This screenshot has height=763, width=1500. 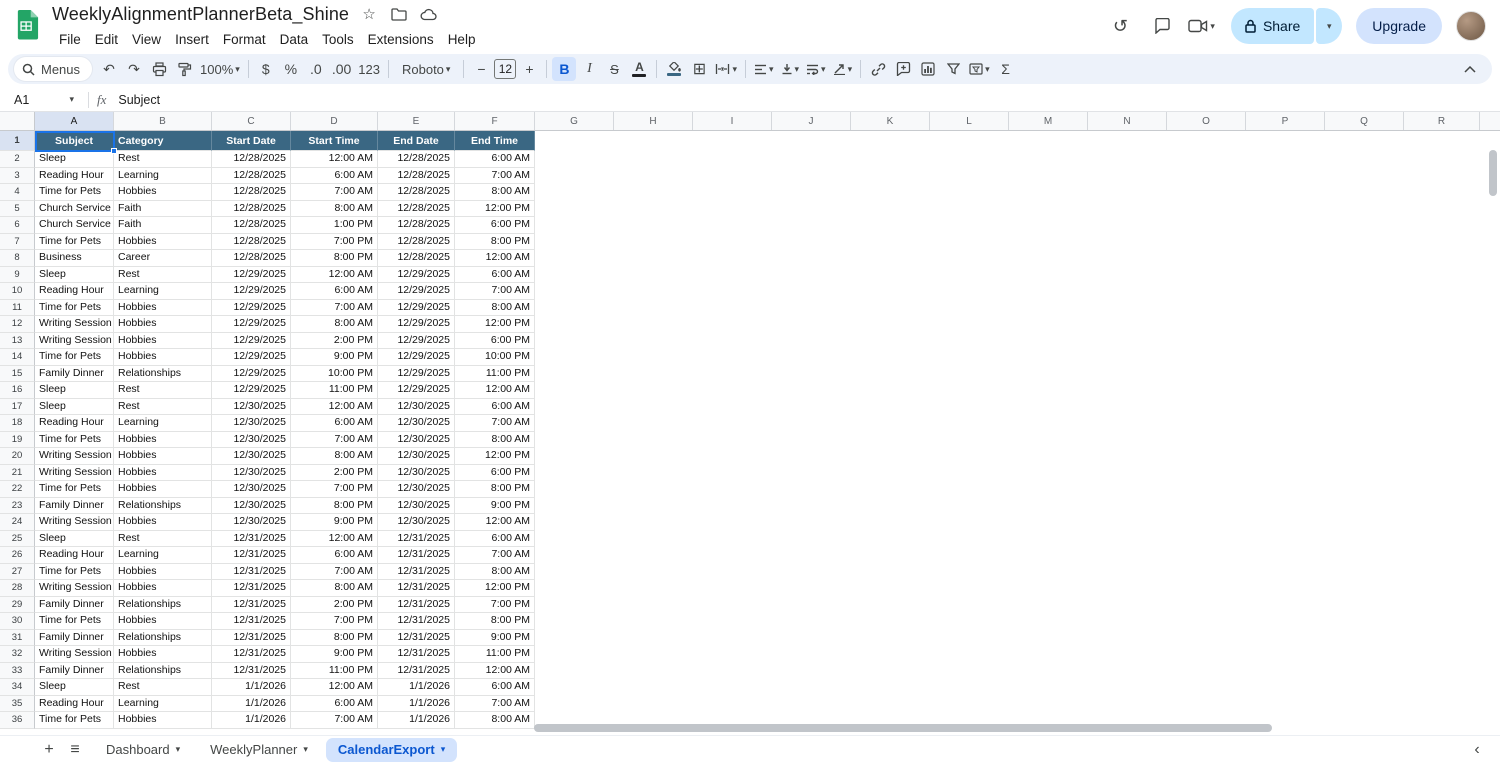 What do you see at coordinates (529, 69) in the screenshot?
I see `increase-font-size-button: +` at bounding box center [529, 69].